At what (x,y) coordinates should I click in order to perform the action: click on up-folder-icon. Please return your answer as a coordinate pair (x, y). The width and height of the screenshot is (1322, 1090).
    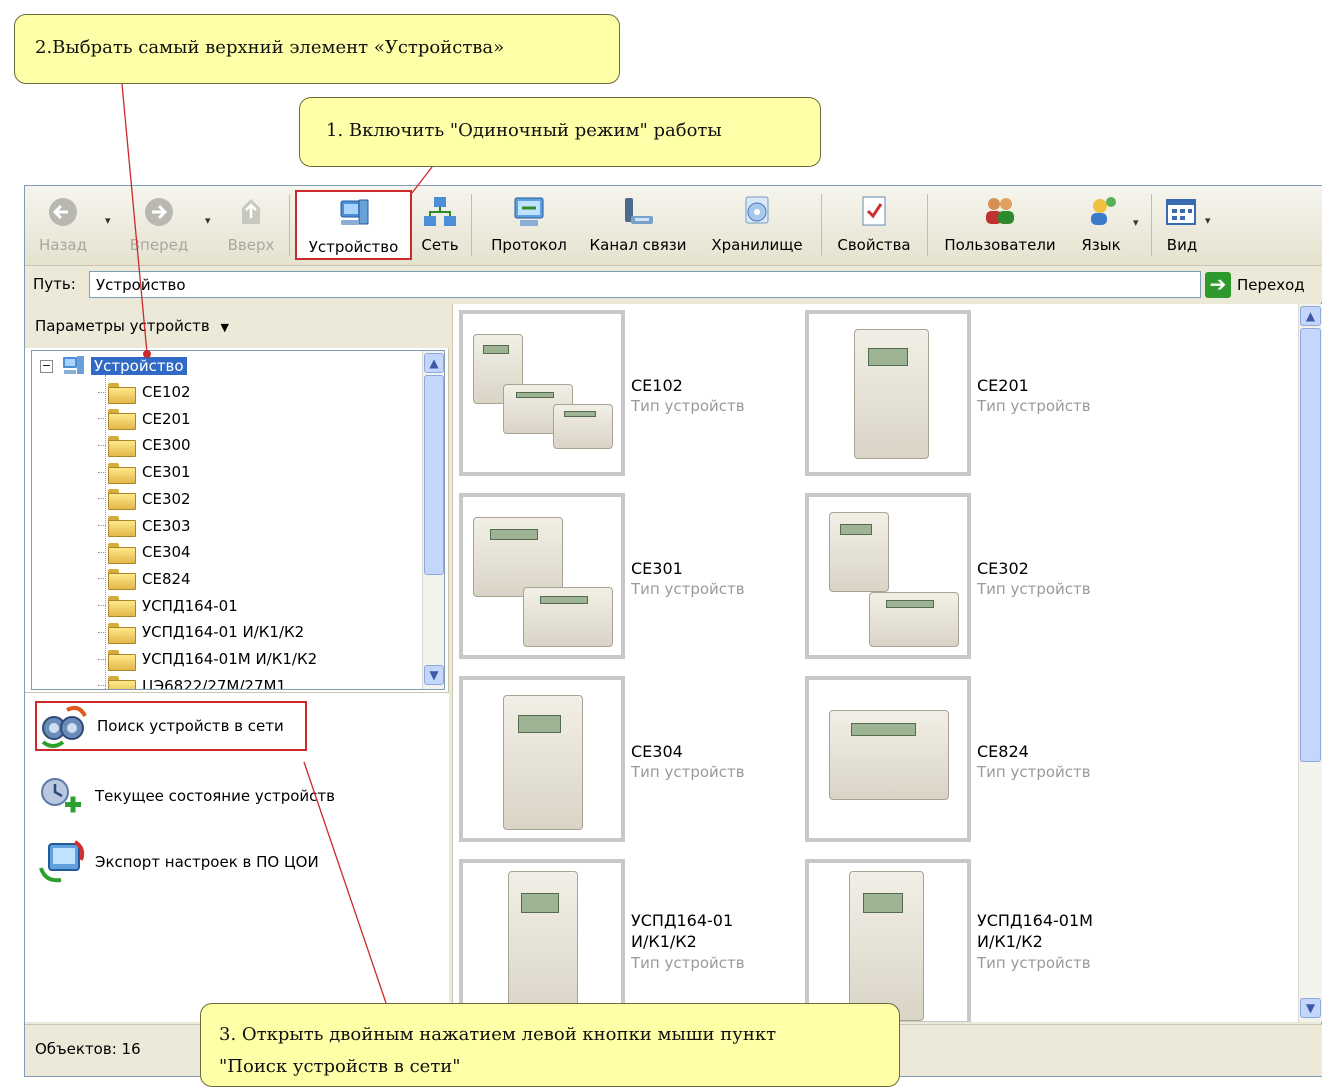
    Looking at the image, I should click on (251, 211).